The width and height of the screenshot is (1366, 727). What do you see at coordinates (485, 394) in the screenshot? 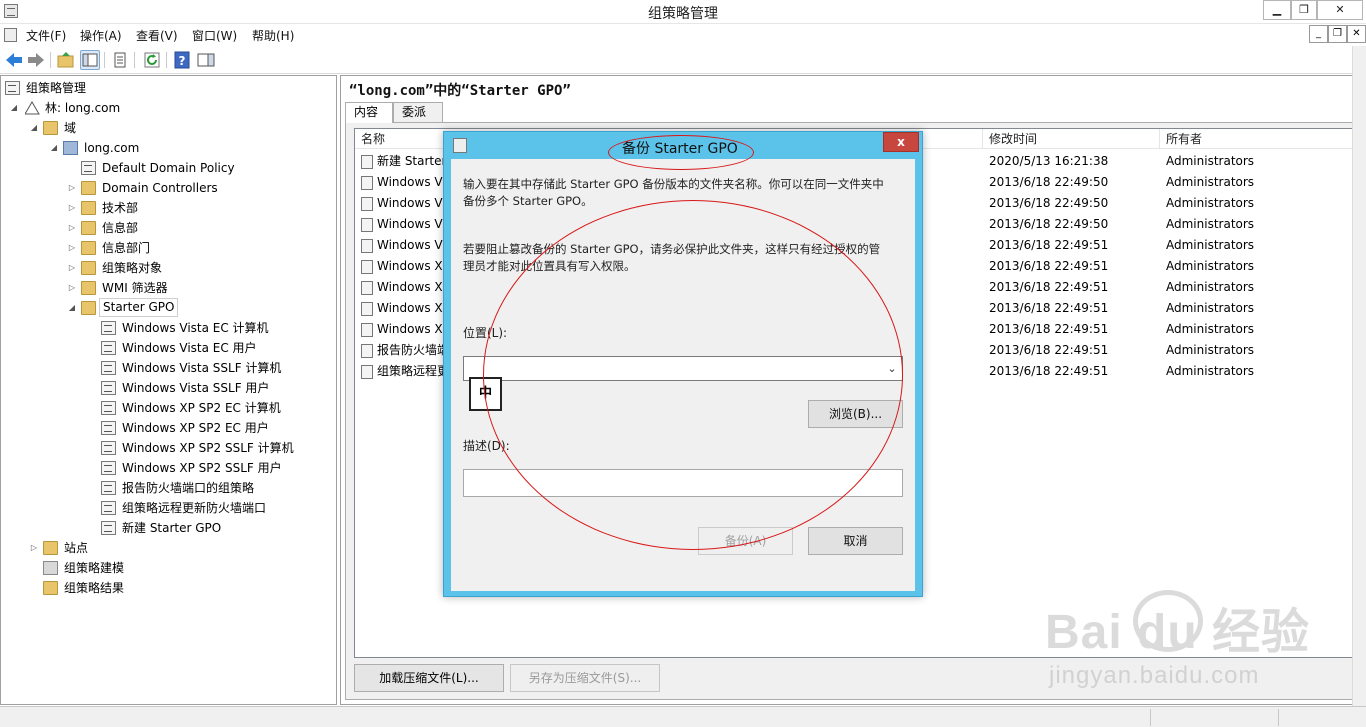
I see `ime-indicator: 中` at bounding box center [485, 394].